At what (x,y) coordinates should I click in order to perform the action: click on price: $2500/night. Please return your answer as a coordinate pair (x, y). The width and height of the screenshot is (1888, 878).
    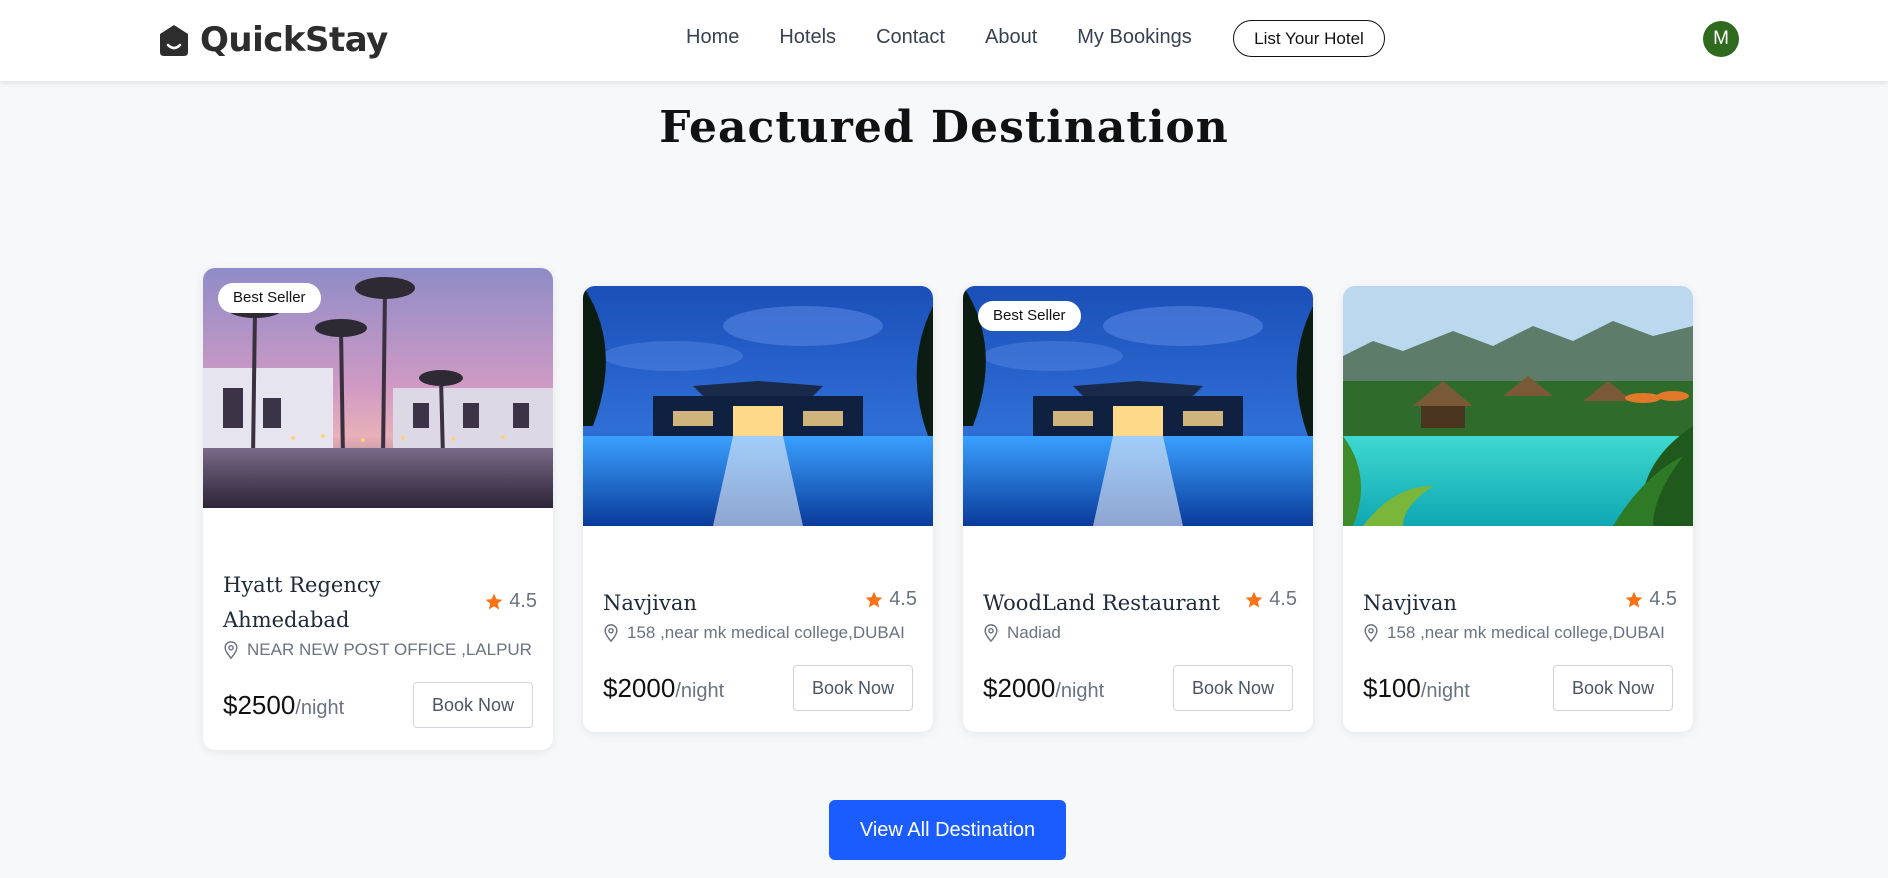
    Looking at the image, I should click on (283, 705).